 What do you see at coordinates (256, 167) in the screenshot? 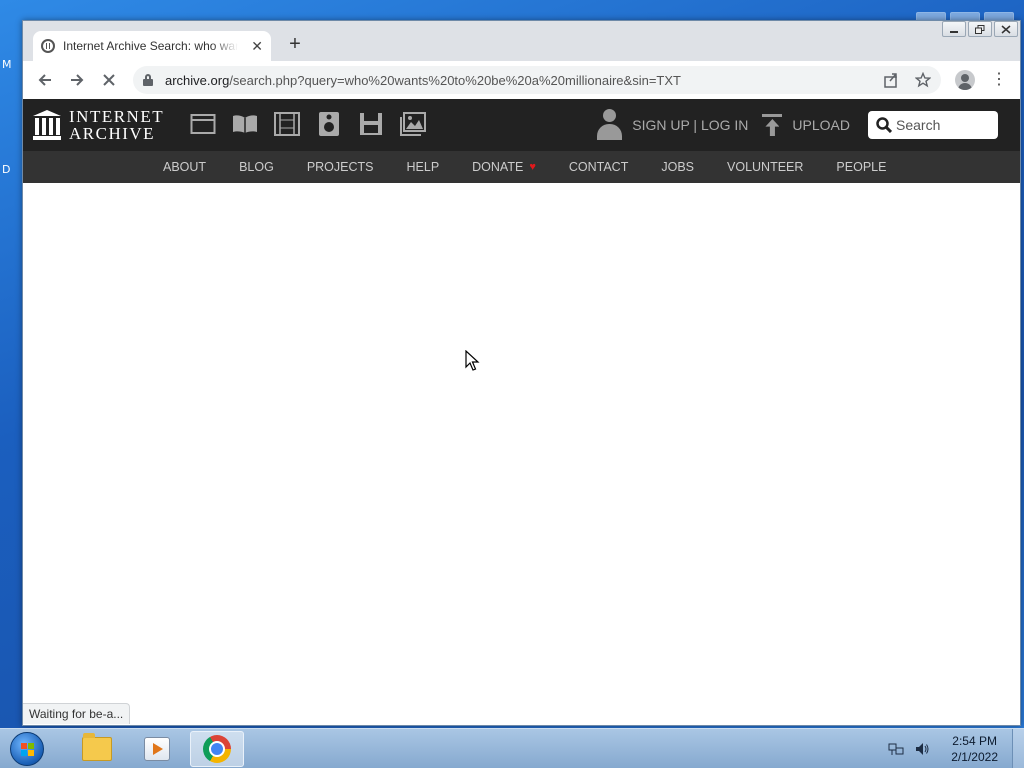
I see `nav-blog: BLOG` at bounding box center [256, 167].